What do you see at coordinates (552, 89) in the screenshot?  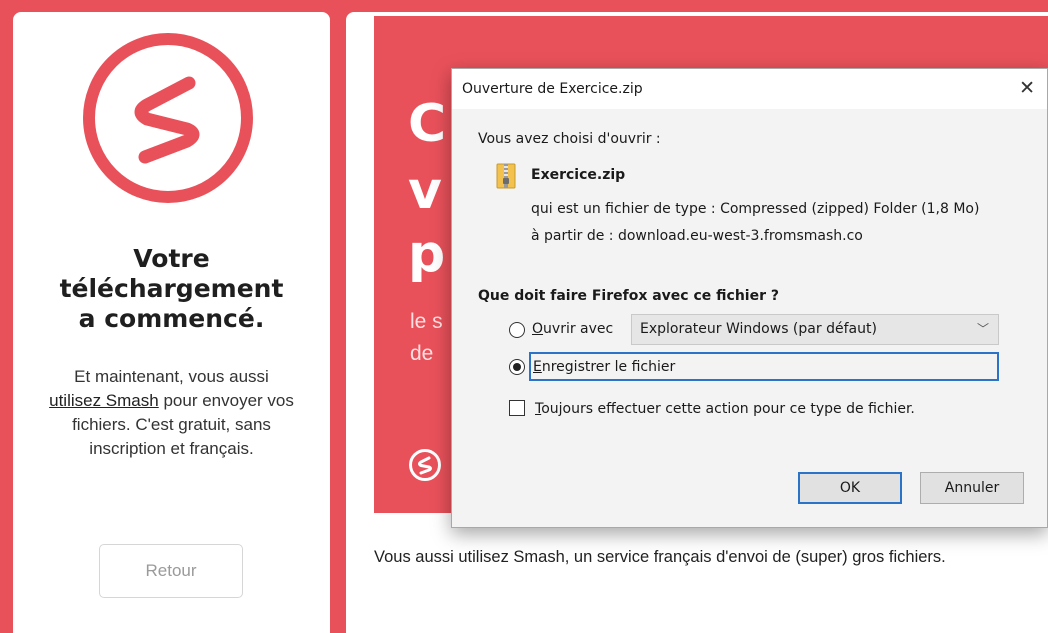 I see `dialog-title: Ouverture de Exercice.zip` at bounding box center [552, 89].